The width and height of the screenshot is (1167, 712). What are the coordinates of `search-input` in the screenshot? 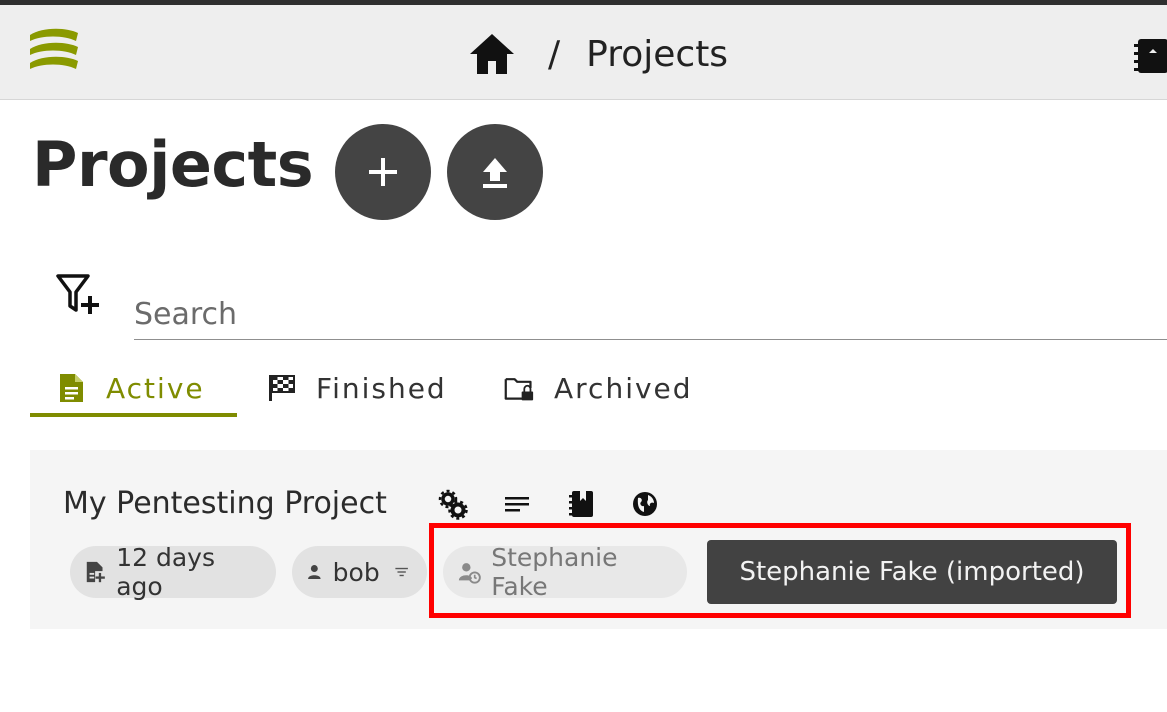 It's located at (650, 310).